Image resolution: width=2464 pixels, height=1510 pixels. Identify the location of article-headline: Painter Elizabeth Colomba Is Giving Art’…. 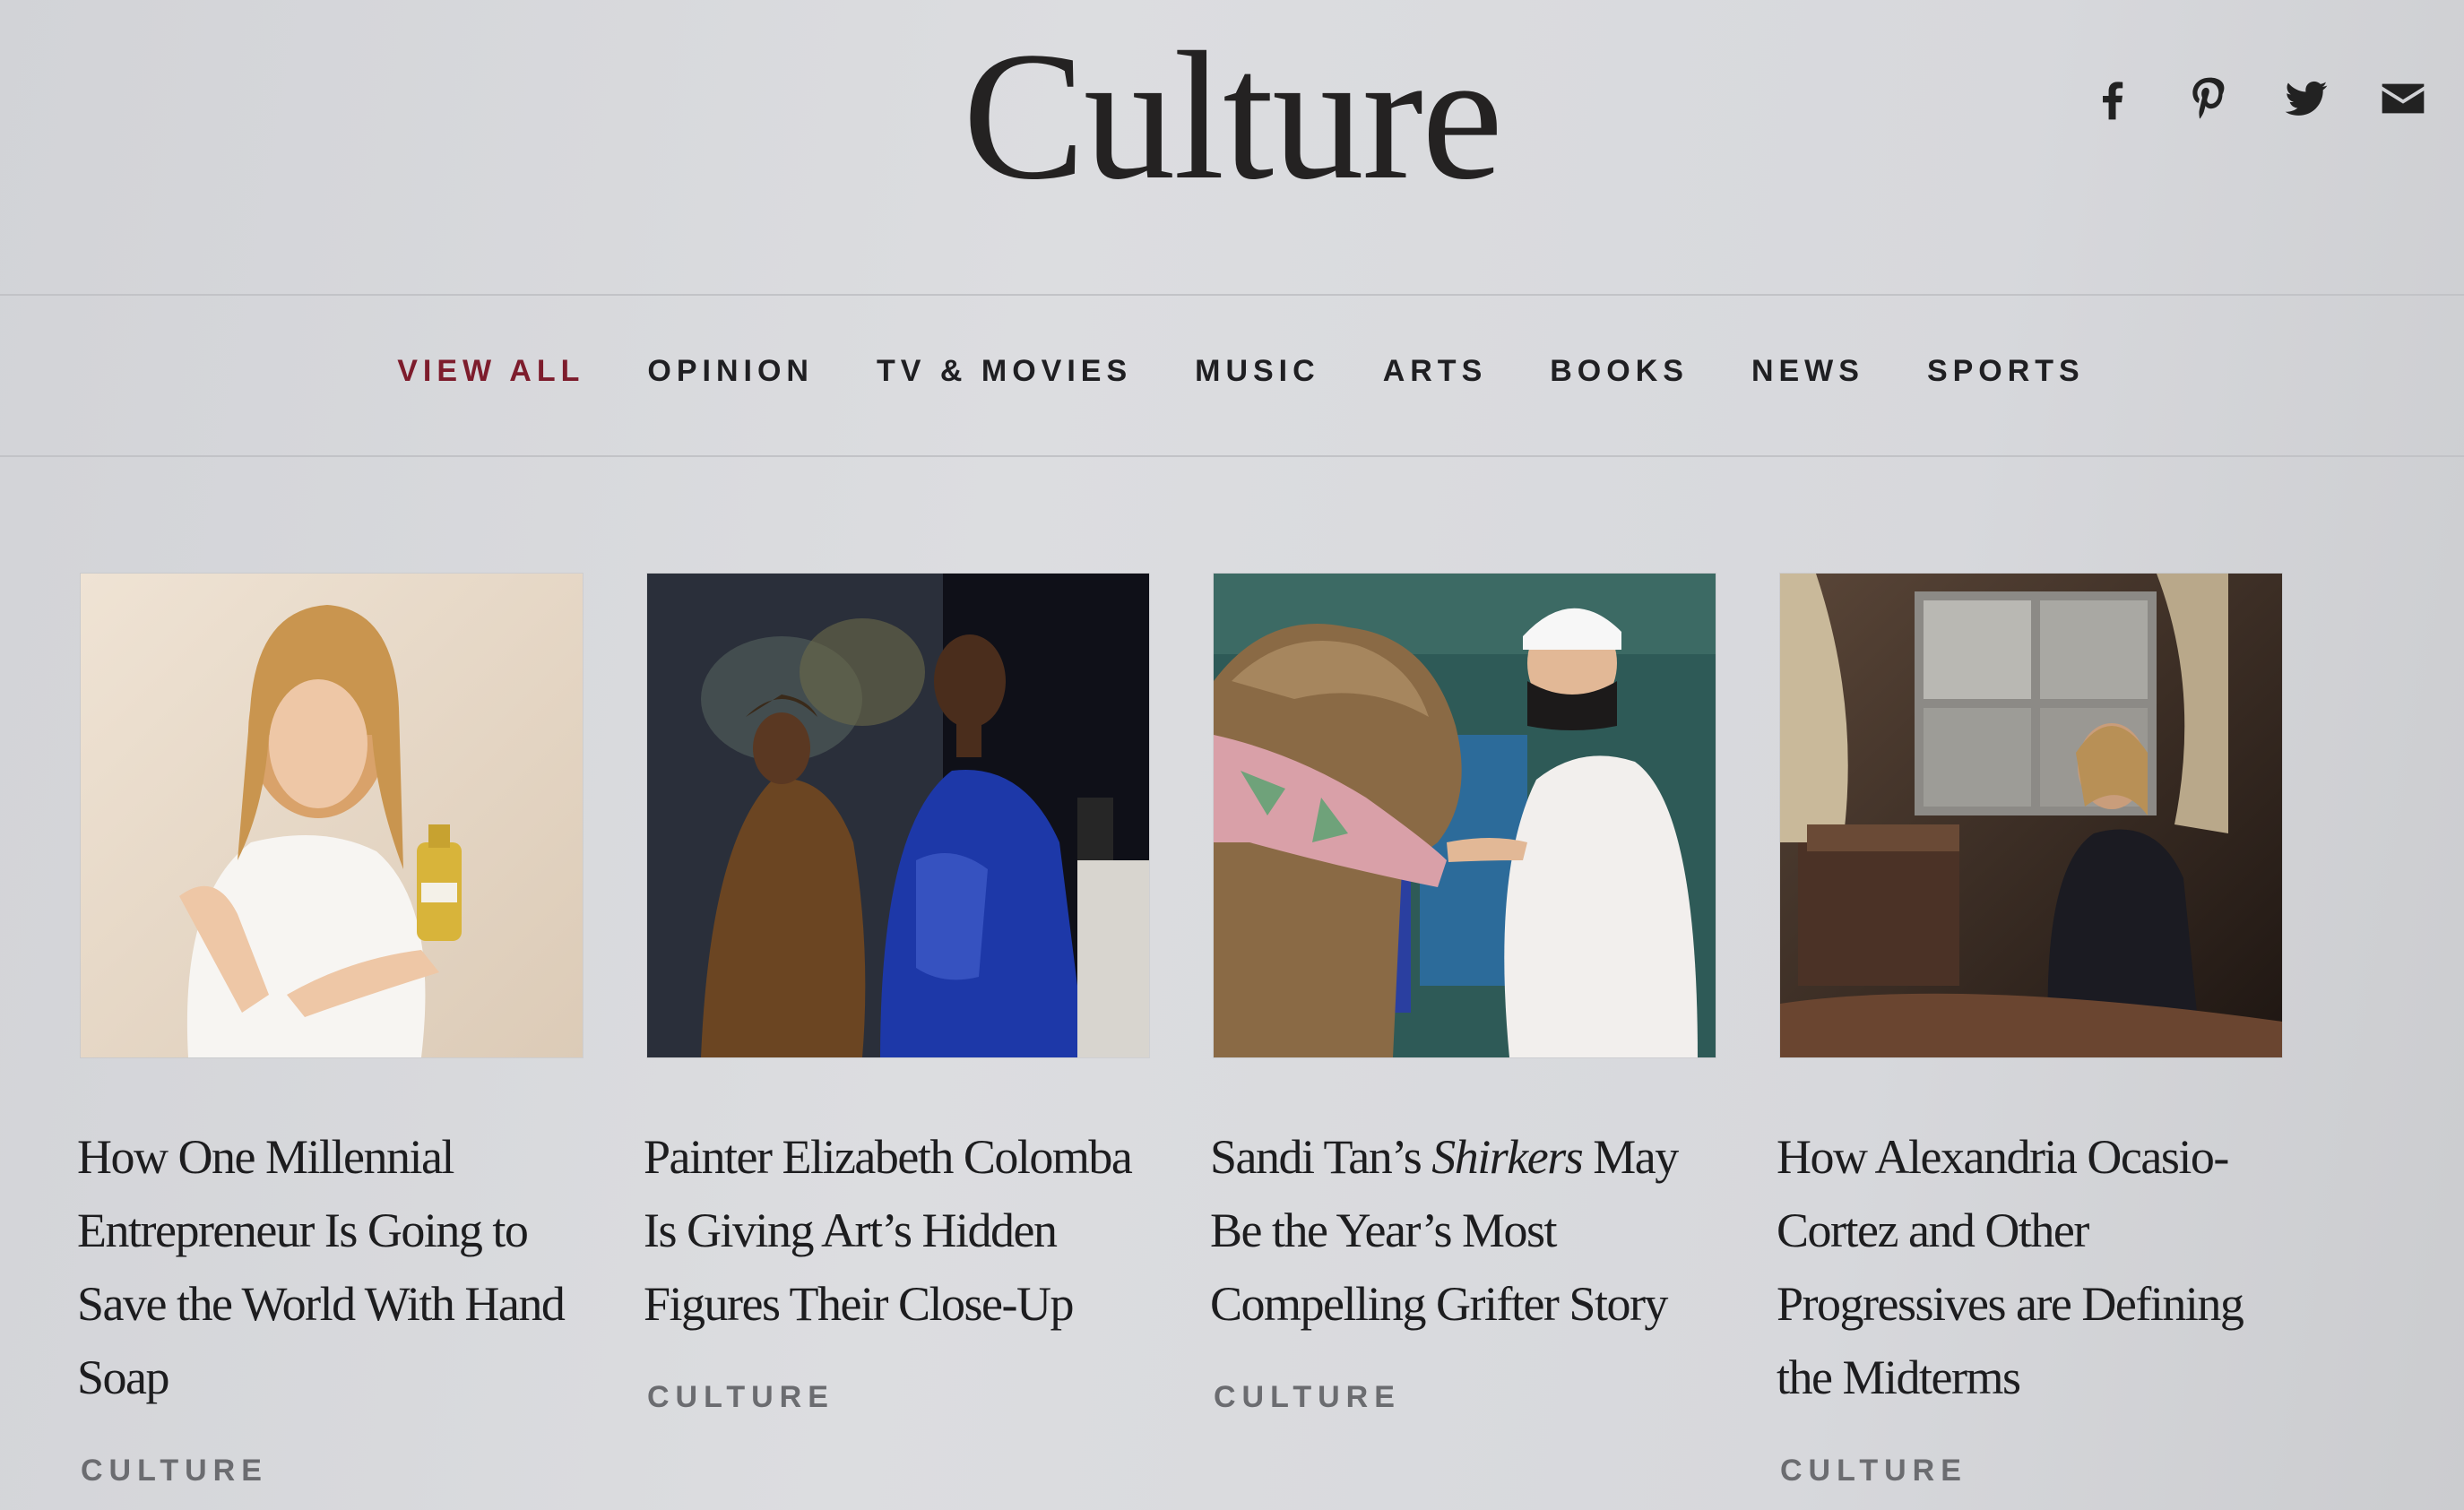
(901, 1230).